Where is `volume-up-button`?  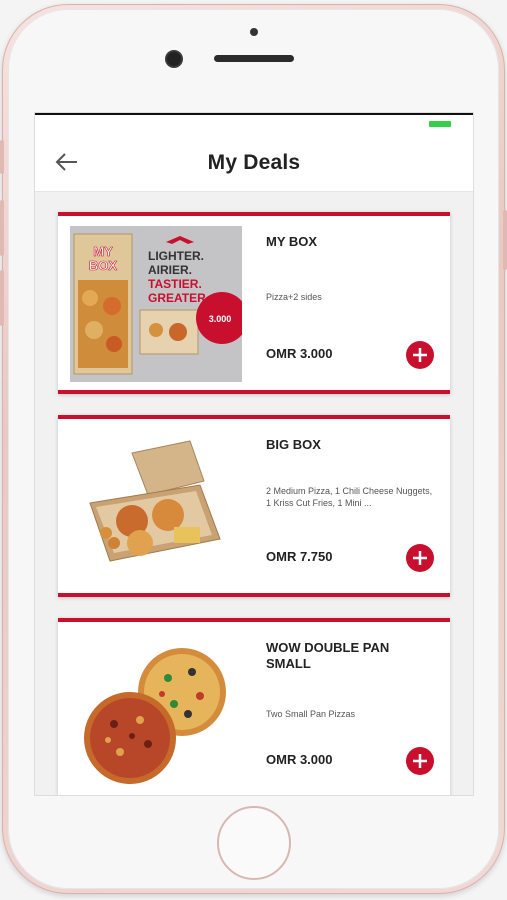
volume-up-button is located at coordinates (2, 228).